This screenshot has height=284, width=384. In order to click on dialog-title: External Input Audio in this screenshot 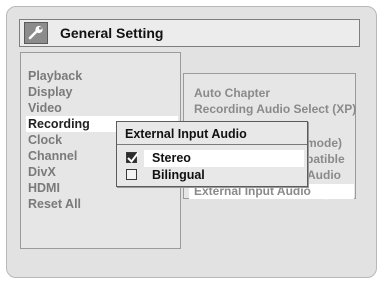, I will do `click(186, 134)`.